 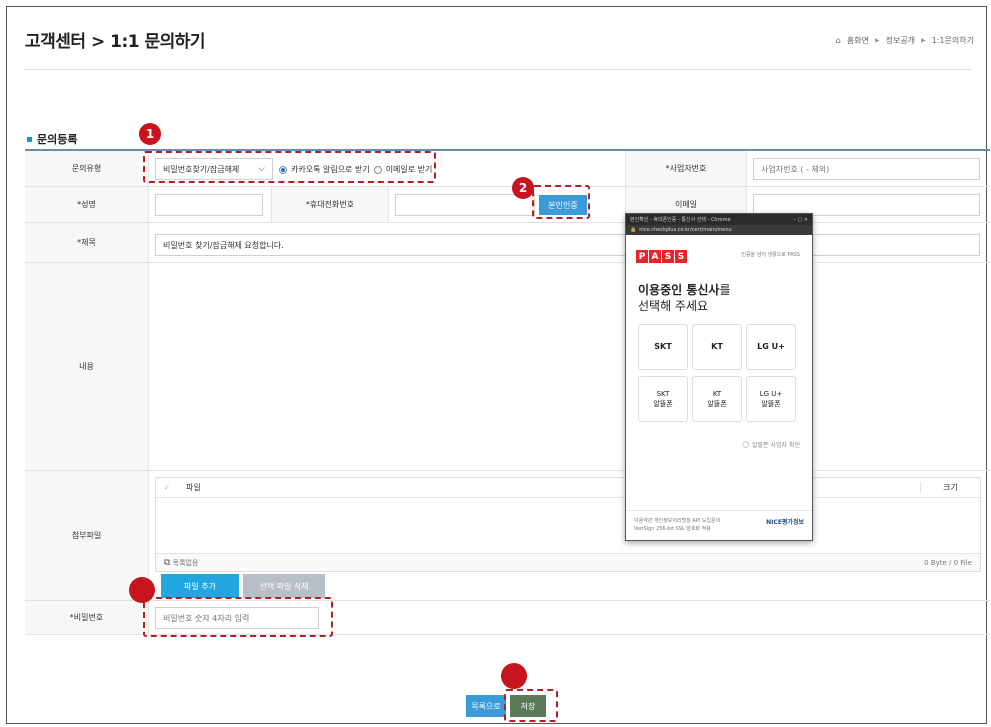 I want to click on home-icon: ⌂, so click(x=838, y=40).